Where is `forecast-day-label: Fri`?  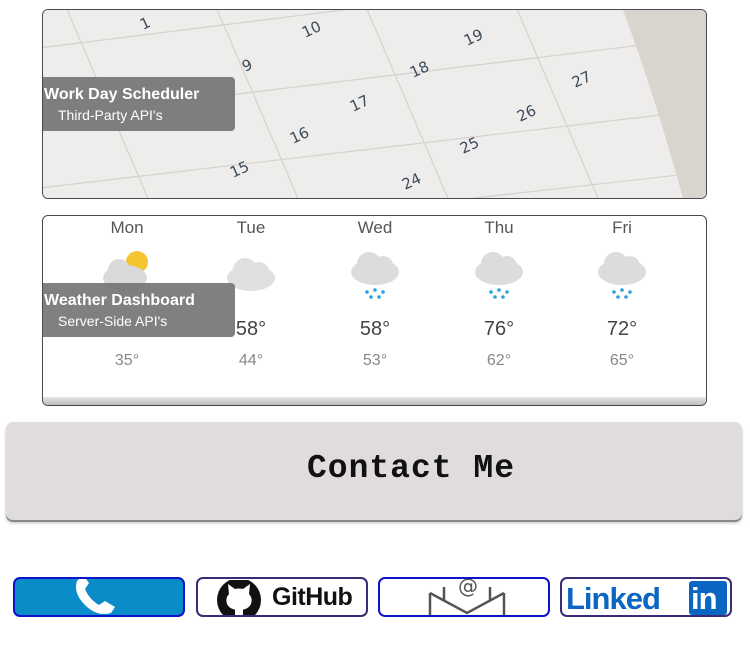
forecast-day-label: Fri is located at coordinates (622, 227).